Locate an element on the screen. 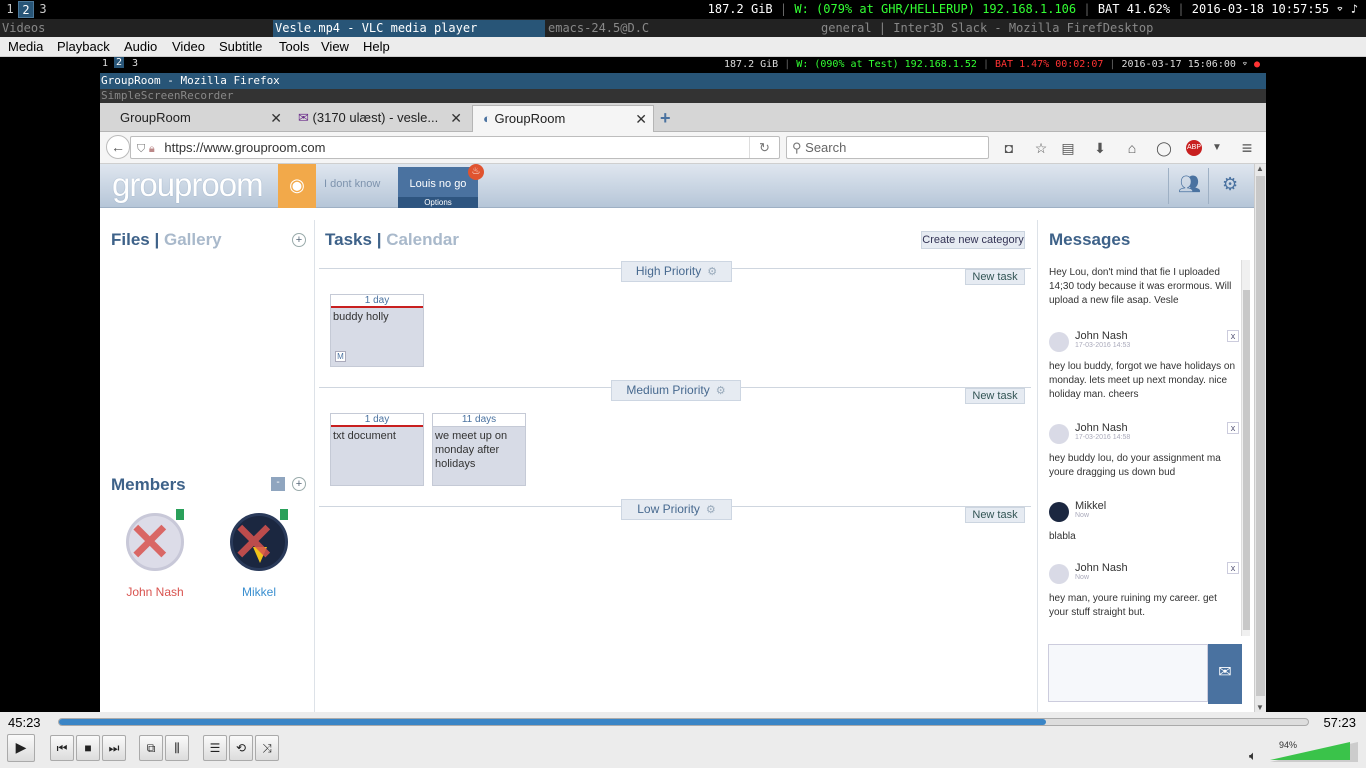  volume-slider is located at coordinates (1314, 752).